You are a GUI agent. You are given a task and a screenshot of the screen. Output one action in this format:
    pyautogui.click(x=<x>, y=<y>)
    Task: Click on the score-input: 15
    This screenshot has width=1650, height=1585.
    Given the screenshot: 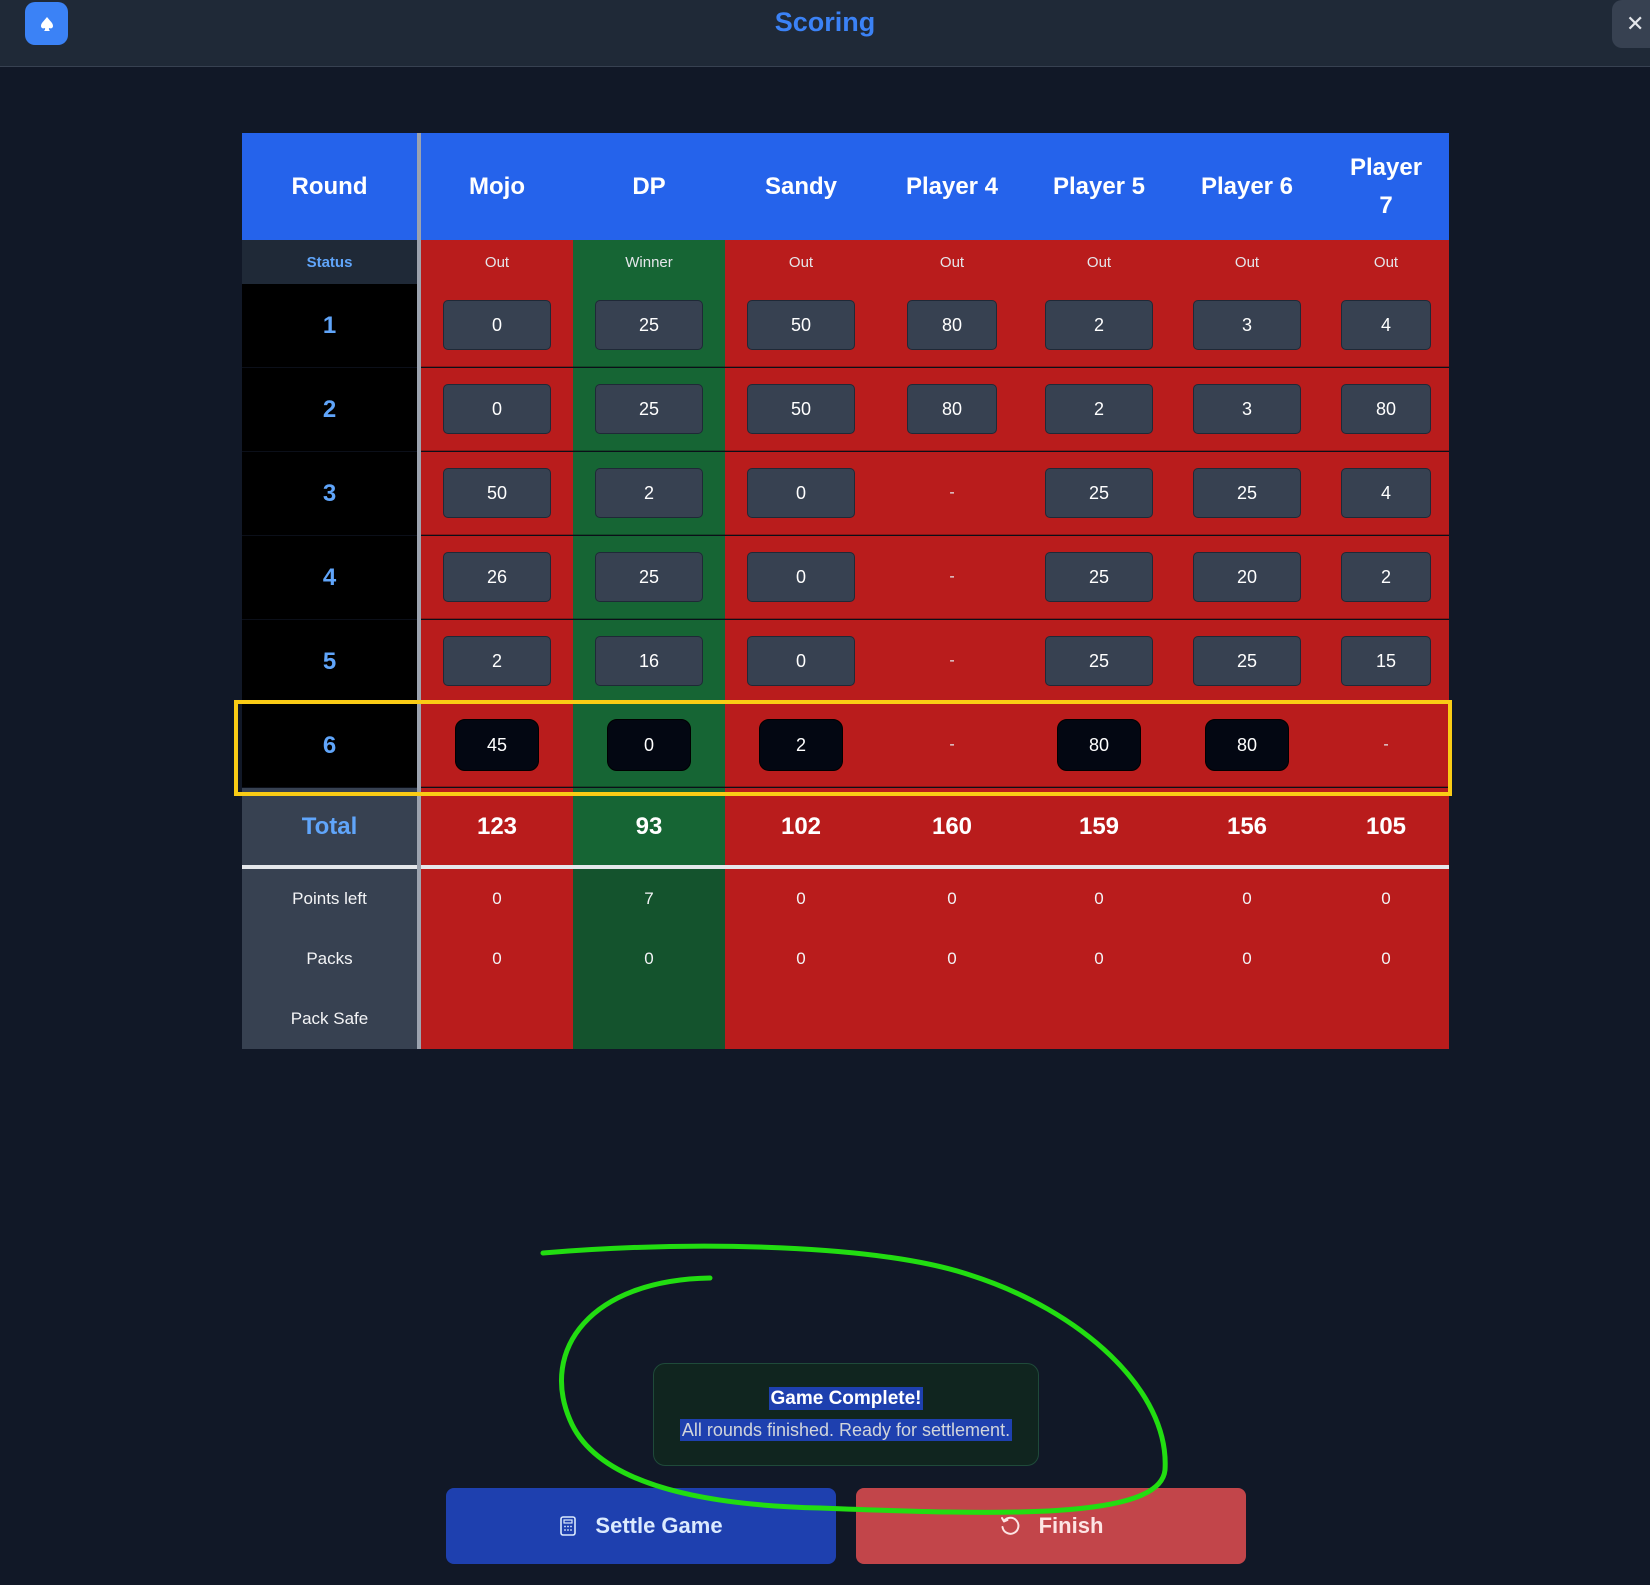 What is the action you would take?
    pyautogui.click(x=1386, y=661)
    